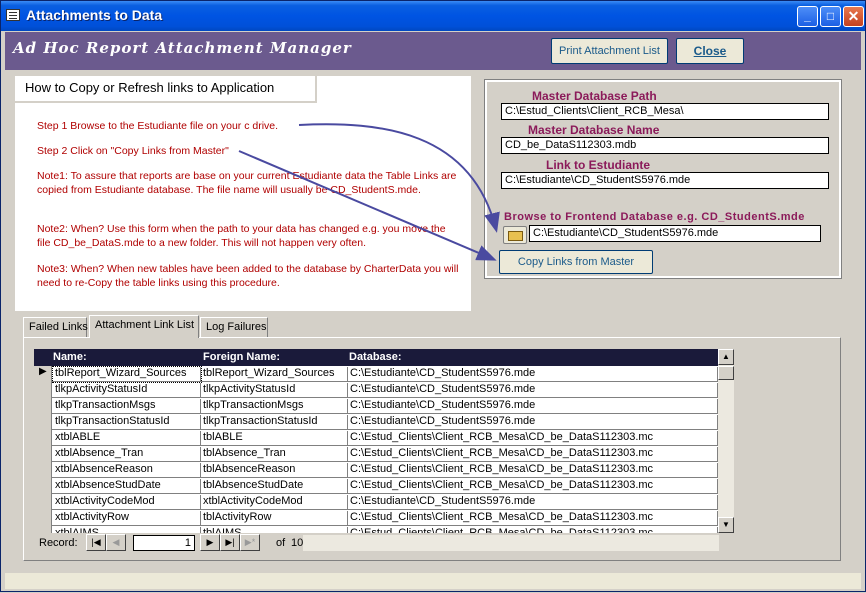  Describe the element at coordinates (127, 374) in the screenshot. I see `name-cell: tblReport_Wizard_Sources` at that location.